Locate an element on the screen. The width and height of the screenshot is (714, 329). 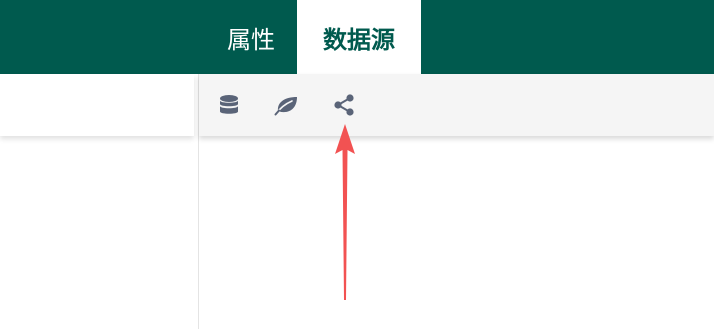
database-icon is located at coordinates (229, 104).